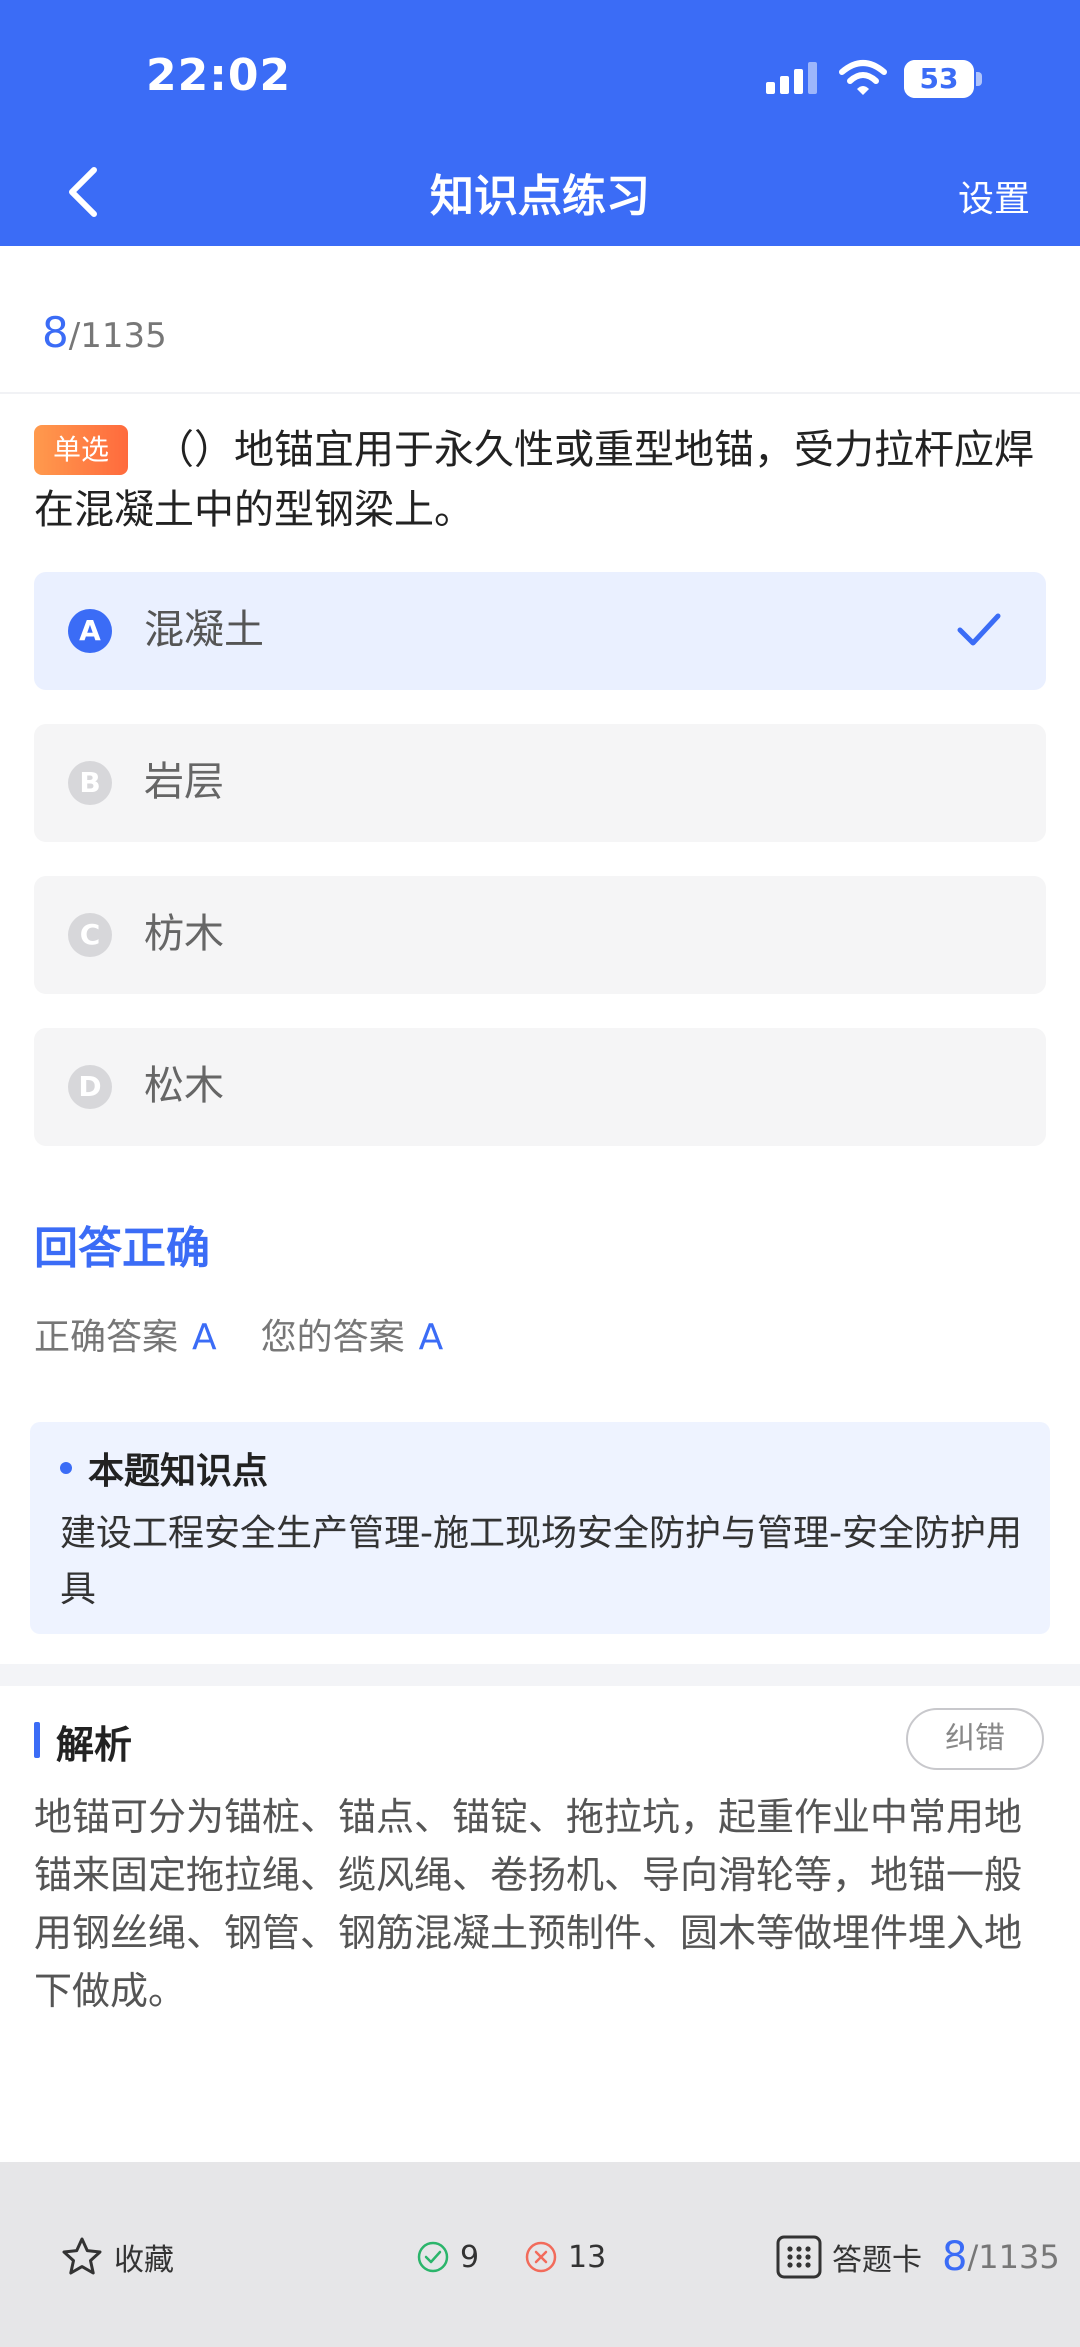  I want to click on bottom-progress-current: 8, so click(955, 2257).